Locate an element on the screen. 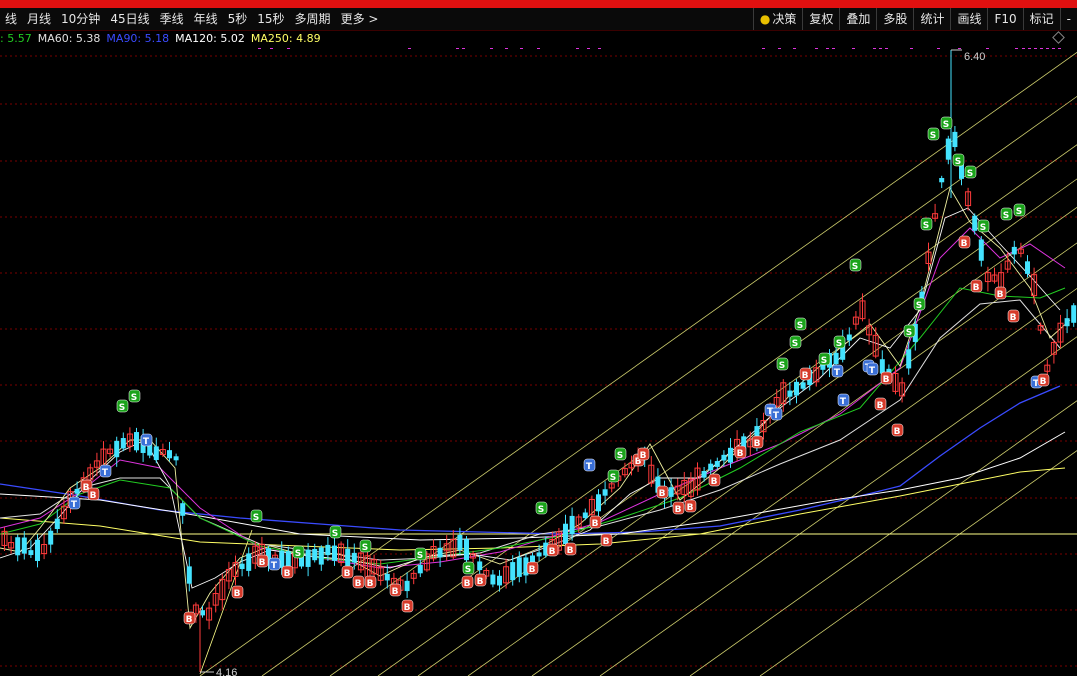 The height and width of the screenshot is (676, 1077). statistics-button: 统计 is located at coordinates (931, 19).